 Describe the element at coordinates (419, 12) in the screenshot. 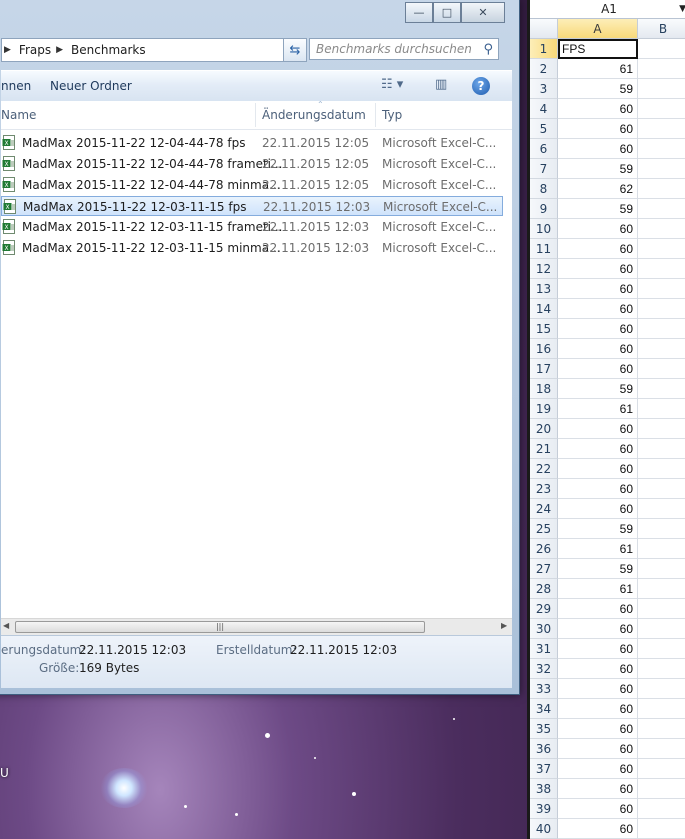

I see `minimize-button: —` at that location.